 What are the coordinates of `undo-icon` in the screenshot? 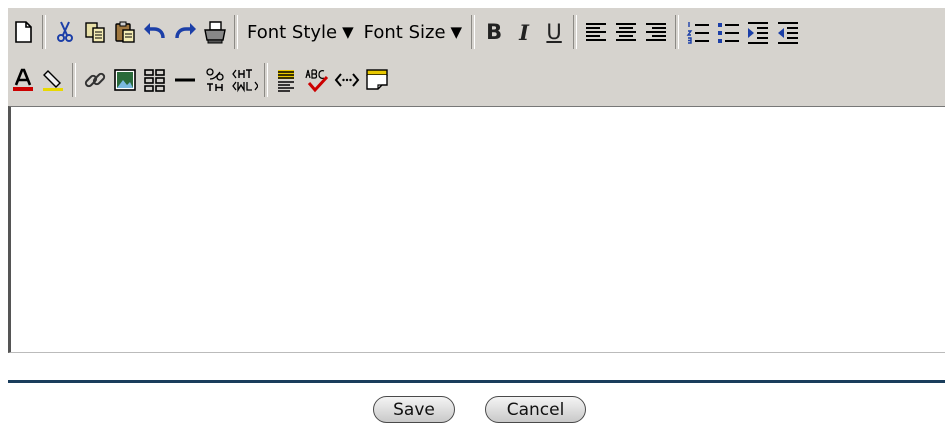 It's located at (154, 31).